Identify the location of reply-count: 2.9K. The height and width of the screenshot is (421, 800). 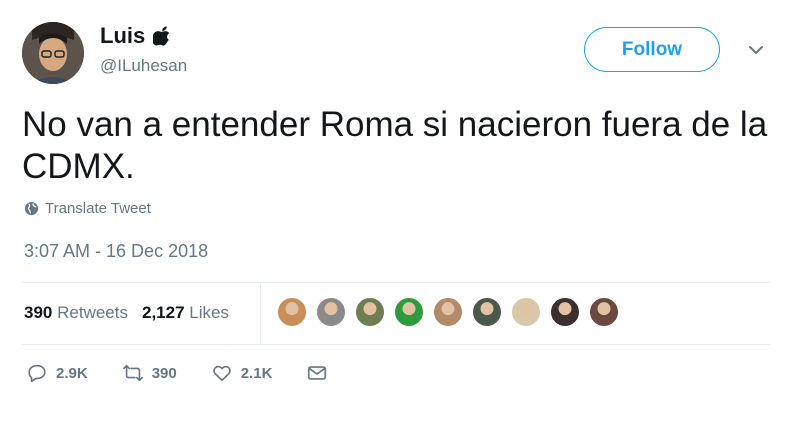
(72, 373).